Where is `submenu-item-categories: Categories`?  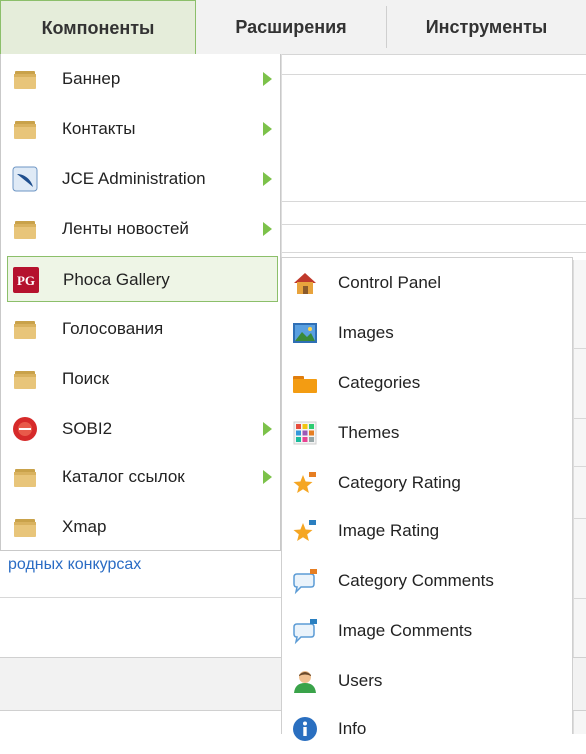 submenu-item-categories: Categories is located at coordinates (427, 383).